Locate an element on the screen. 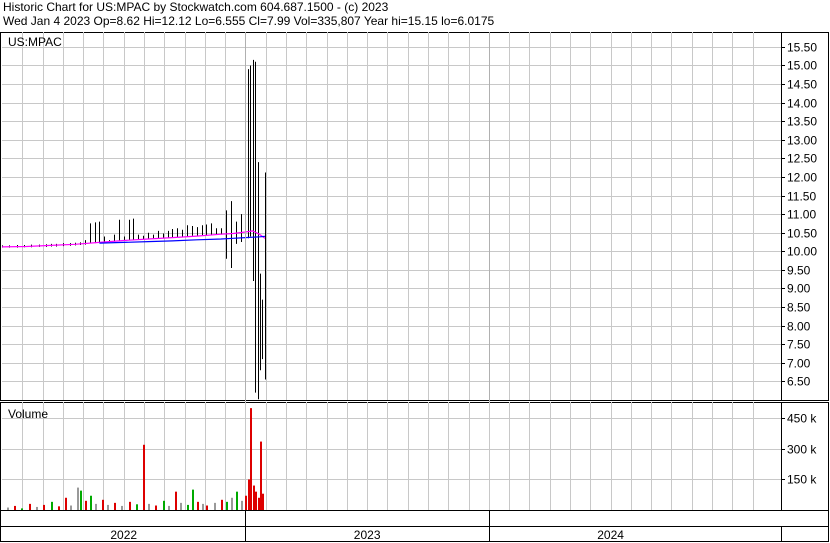 The width and height of the screenshot is (830, 543). volume-chart-title: Volume is located at coordinates (28, 414).